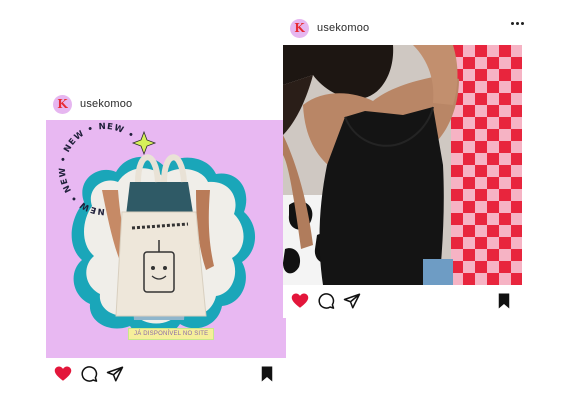  I want to click on new-ring-text: NEW • NEW • NEW • NEW •, so click(97, 169).